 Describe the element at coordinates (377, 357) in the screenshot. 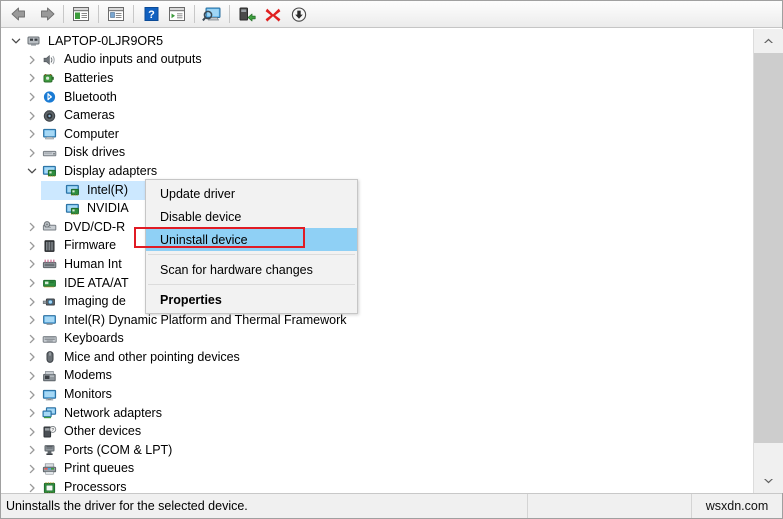

I see `tree-item-mice-and-other-pointing-devices: Mice and other pointing devices` at that location.